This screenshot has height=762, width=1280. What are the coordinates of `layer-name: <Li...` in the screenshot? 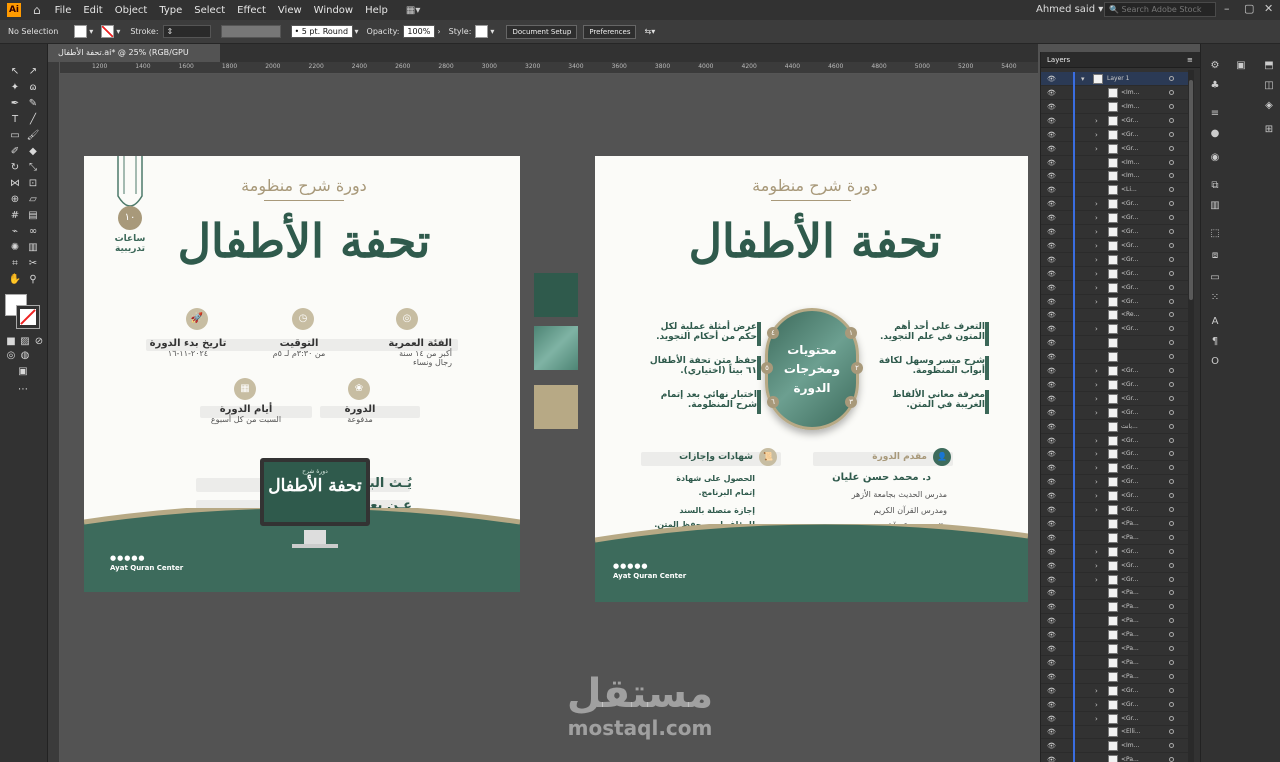 It's located at (1129, 190).